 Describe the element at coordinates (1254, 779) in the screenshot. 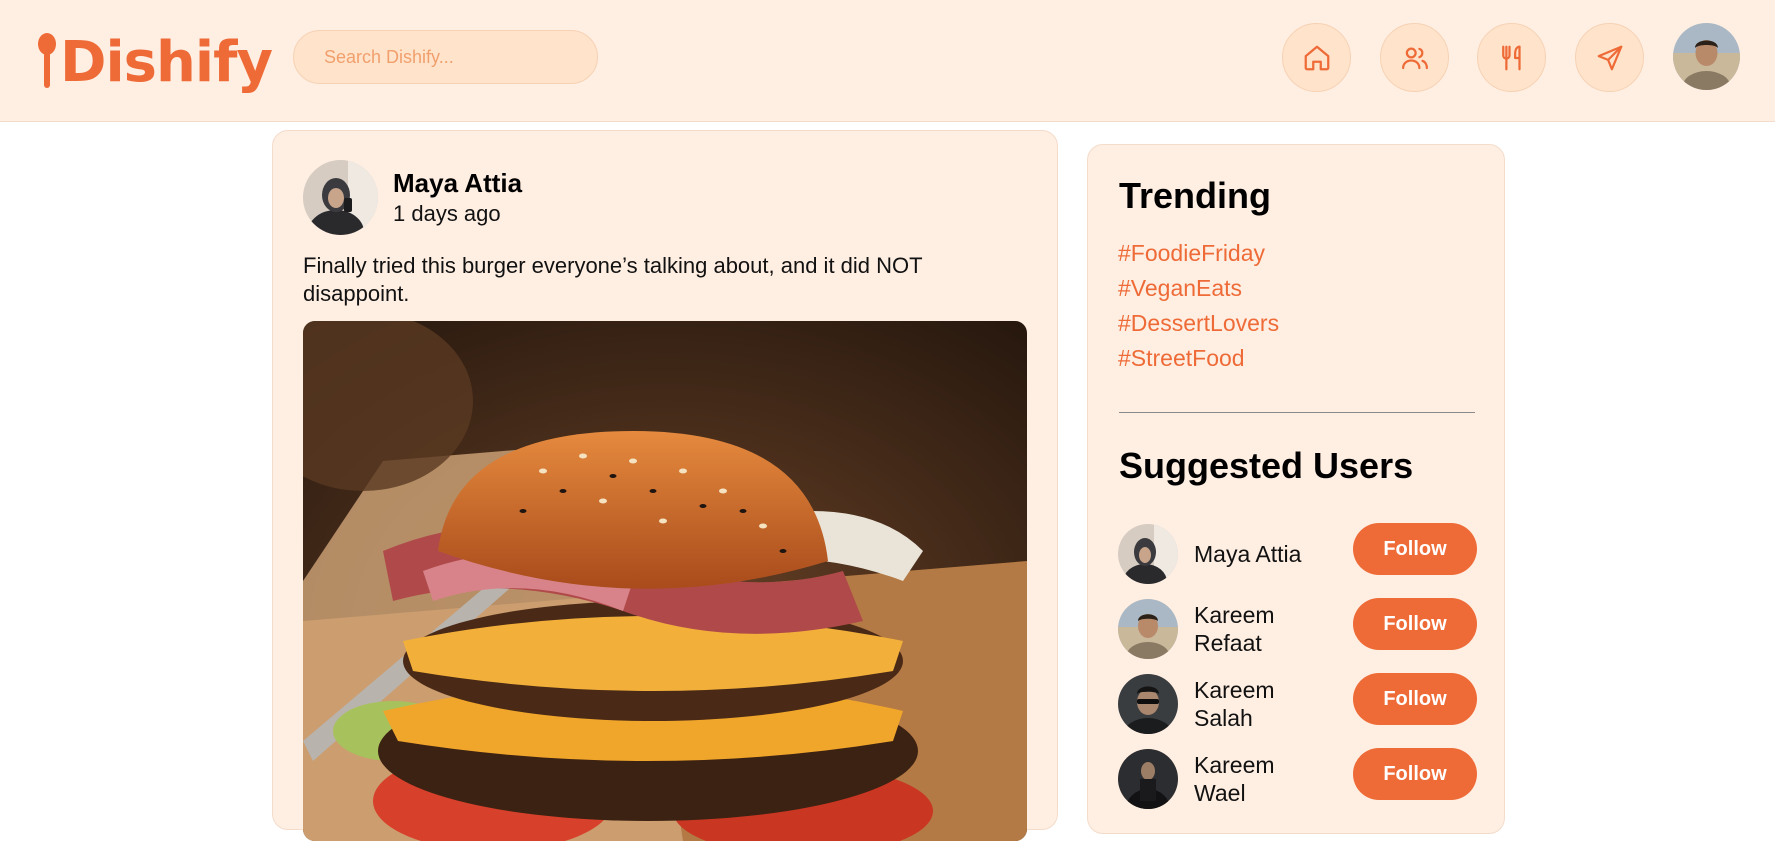

I see `user-name: Kareem Wael` at that location.